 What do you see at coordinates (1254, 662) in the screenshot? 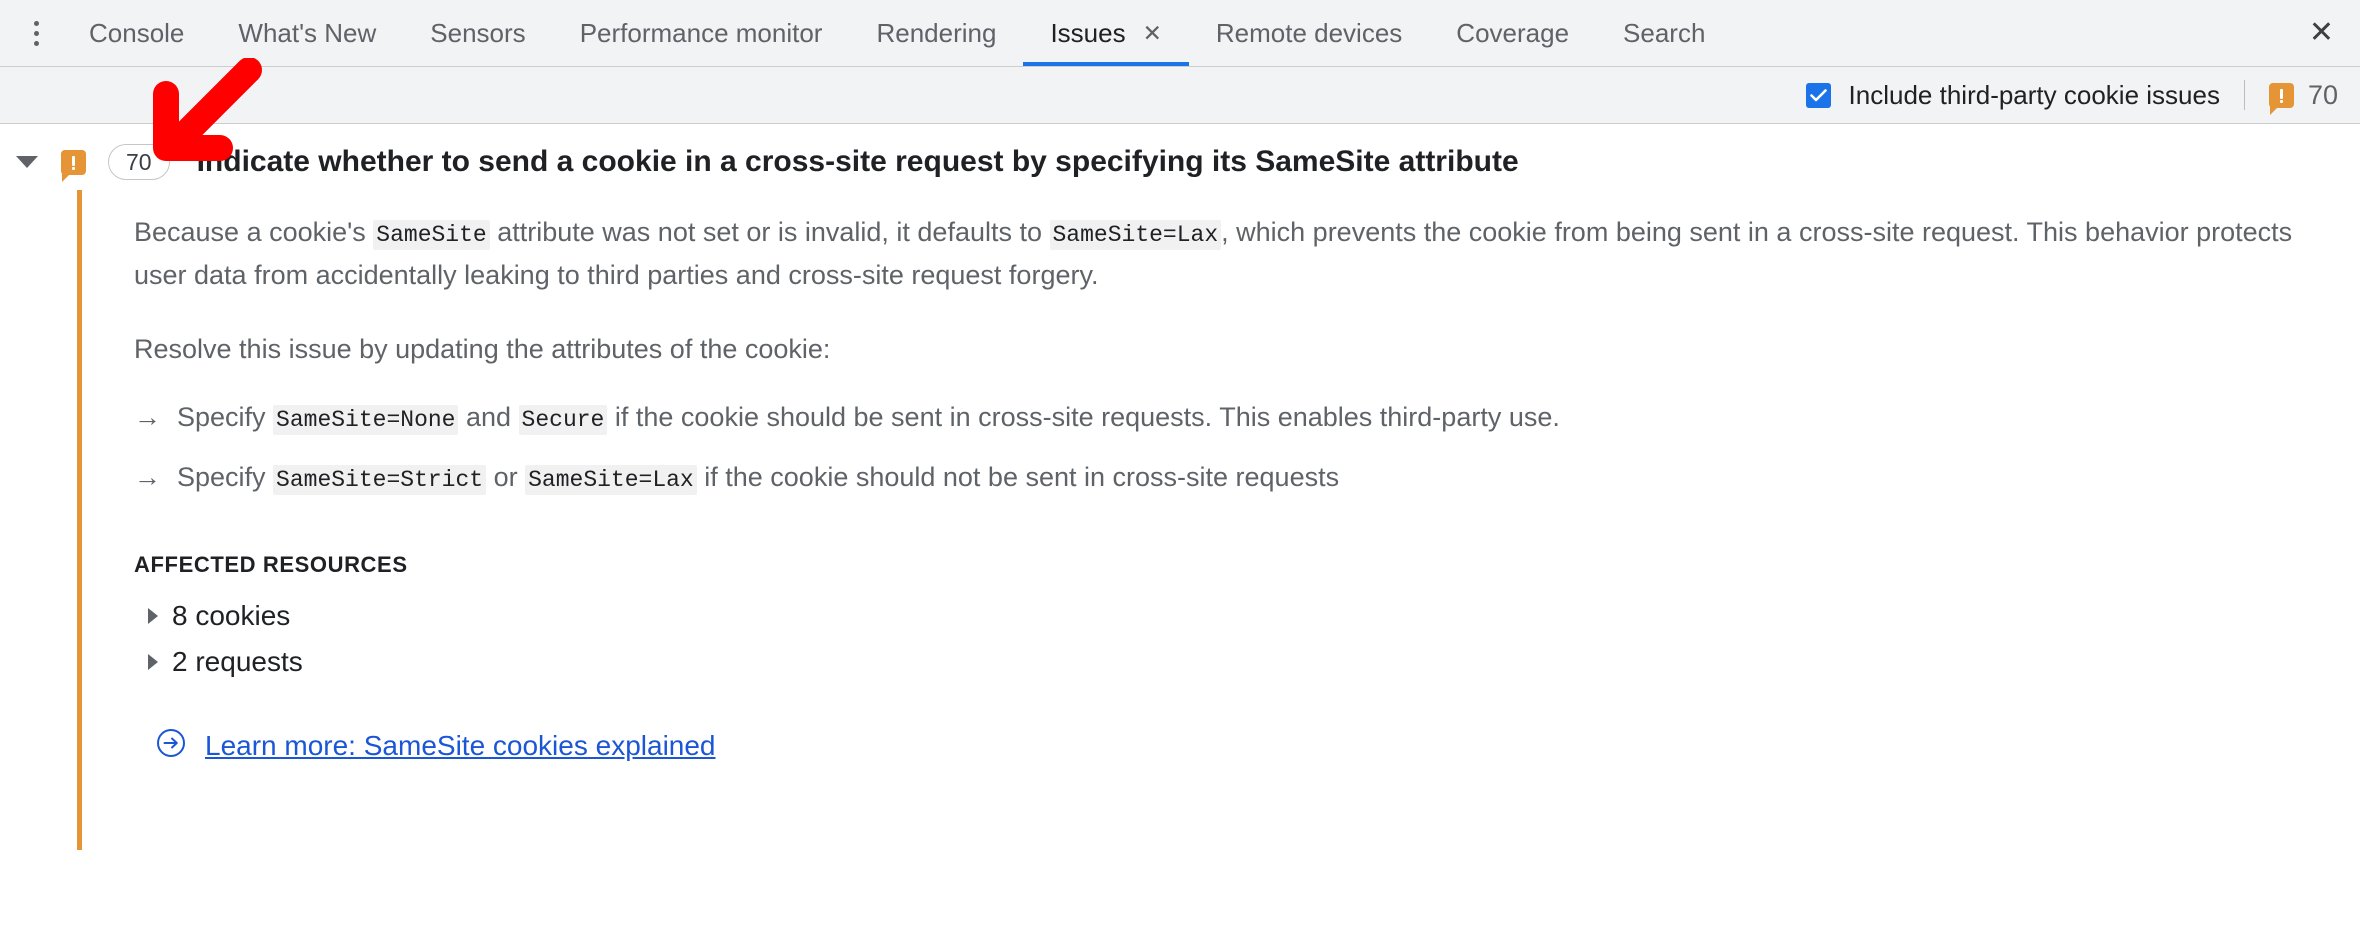
I see `affected-resource-requests: 2 requests` at bounding box center [1254, 662].